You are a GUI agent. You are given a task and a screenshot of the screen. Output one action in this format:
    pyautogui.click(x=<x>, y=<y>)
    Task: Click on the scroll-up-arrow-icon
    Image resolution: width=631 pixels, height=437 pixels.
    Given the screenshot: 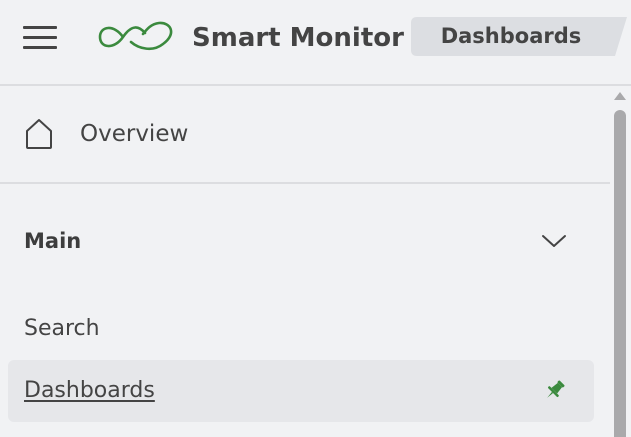 What is the action you would take?
    pyautogui.click(x=620, y=96)
    